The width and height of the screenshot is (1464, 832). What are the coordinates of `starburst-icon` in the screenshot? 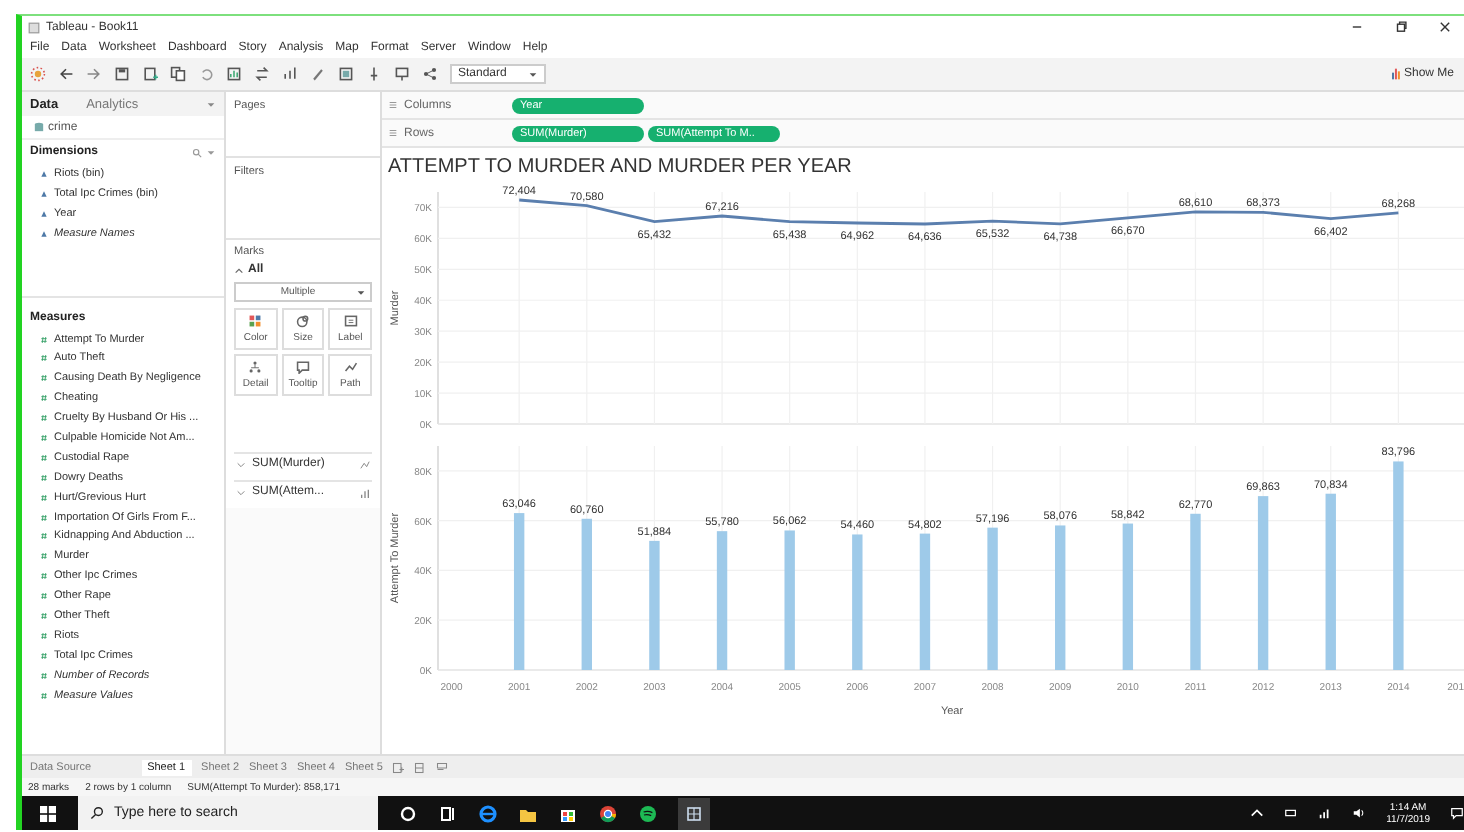 It's located at (38, 74).